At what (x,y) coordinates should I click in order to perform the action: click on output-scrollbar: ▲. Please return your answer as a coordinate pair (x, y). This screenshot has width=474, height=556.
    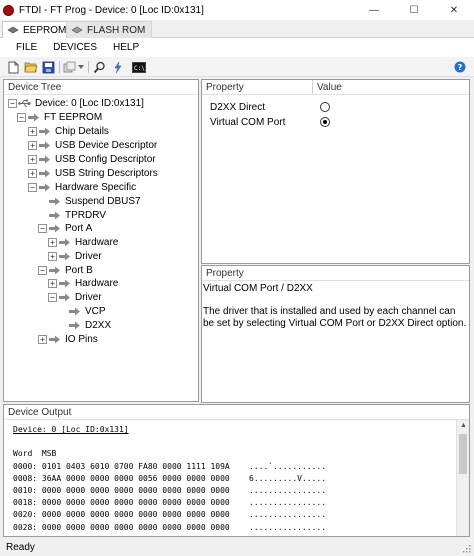
    Looking at the image, I should click on (462, 478).